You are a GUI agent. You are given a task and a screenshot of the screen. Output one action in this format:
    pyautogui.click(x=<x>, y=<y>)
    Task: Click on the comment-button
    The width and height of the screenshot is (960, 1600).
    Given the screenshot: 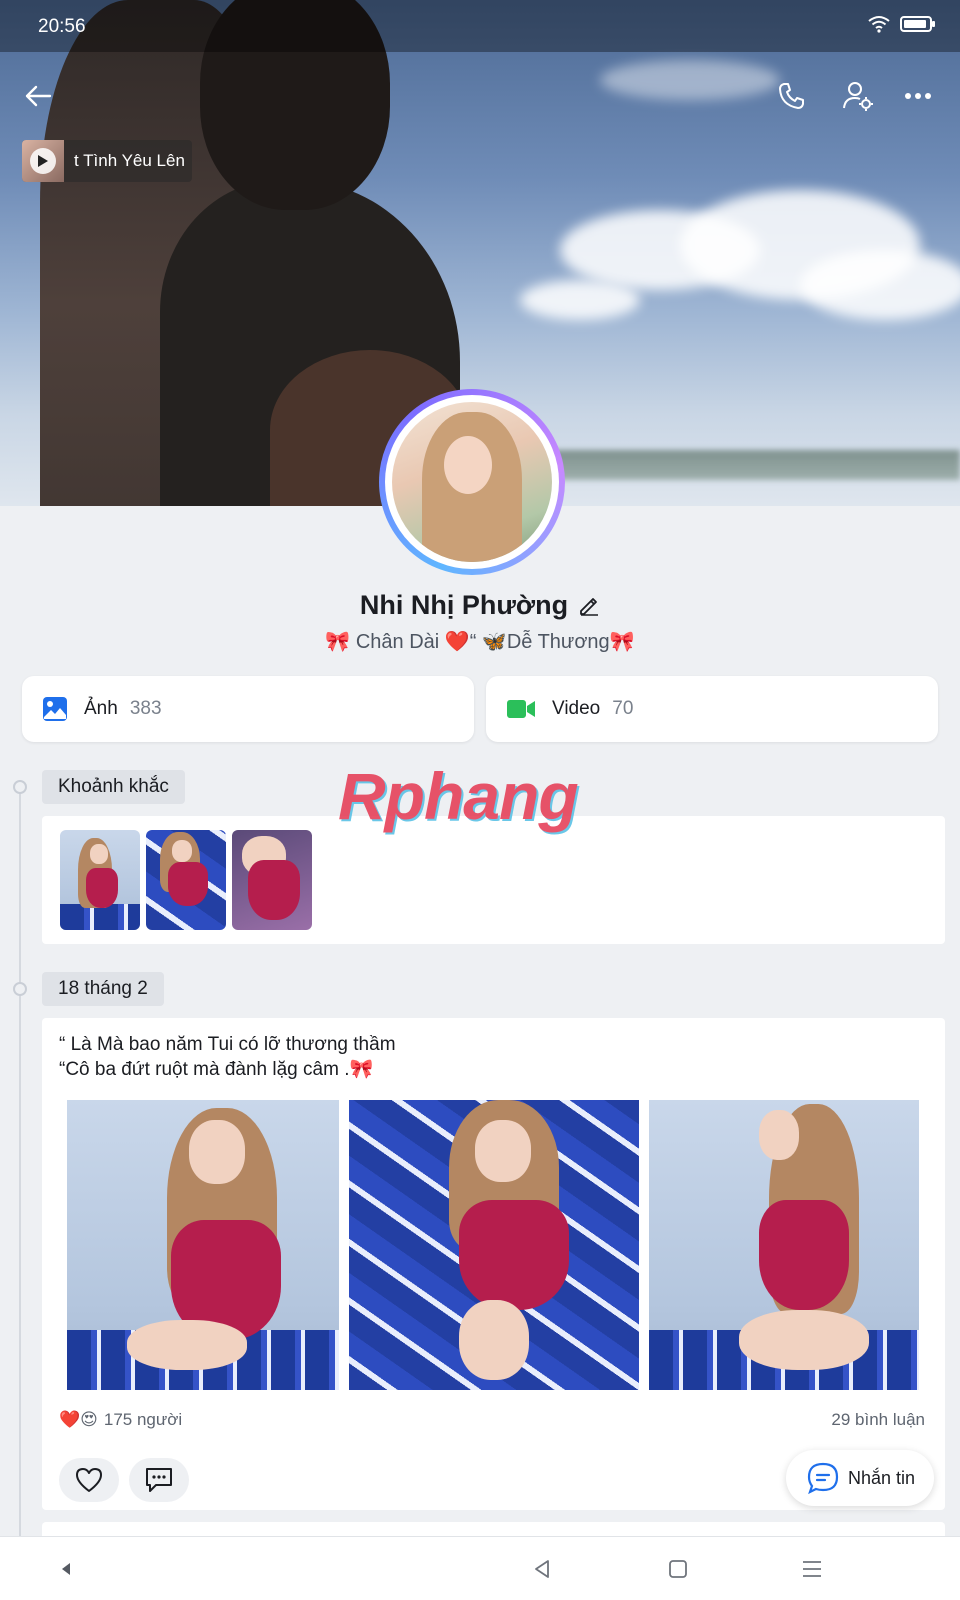 What is the action you would take?
    pyautogui.click(x=159, y=1480)
    